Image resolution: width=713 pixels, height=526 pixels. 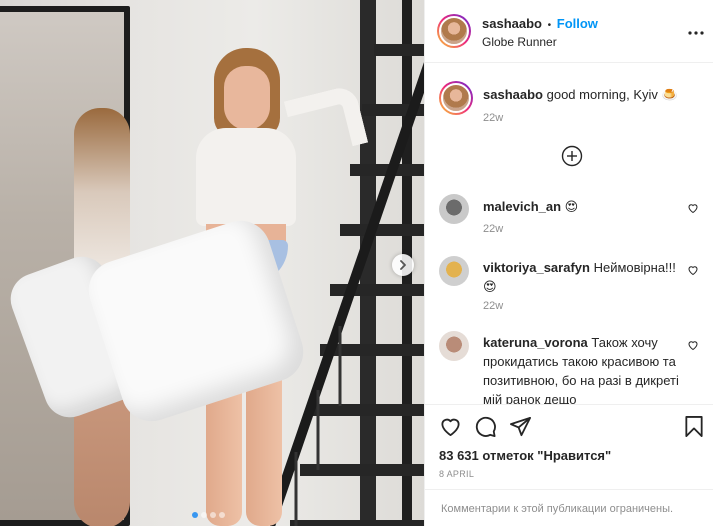 I want to click on caption-text: good morning, Kyiv 🍮, so click(x=612, y=94).